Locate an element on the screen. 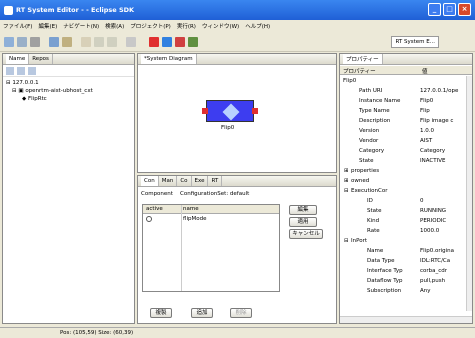  tab-manager: Man is located at coordinates (168, 181).